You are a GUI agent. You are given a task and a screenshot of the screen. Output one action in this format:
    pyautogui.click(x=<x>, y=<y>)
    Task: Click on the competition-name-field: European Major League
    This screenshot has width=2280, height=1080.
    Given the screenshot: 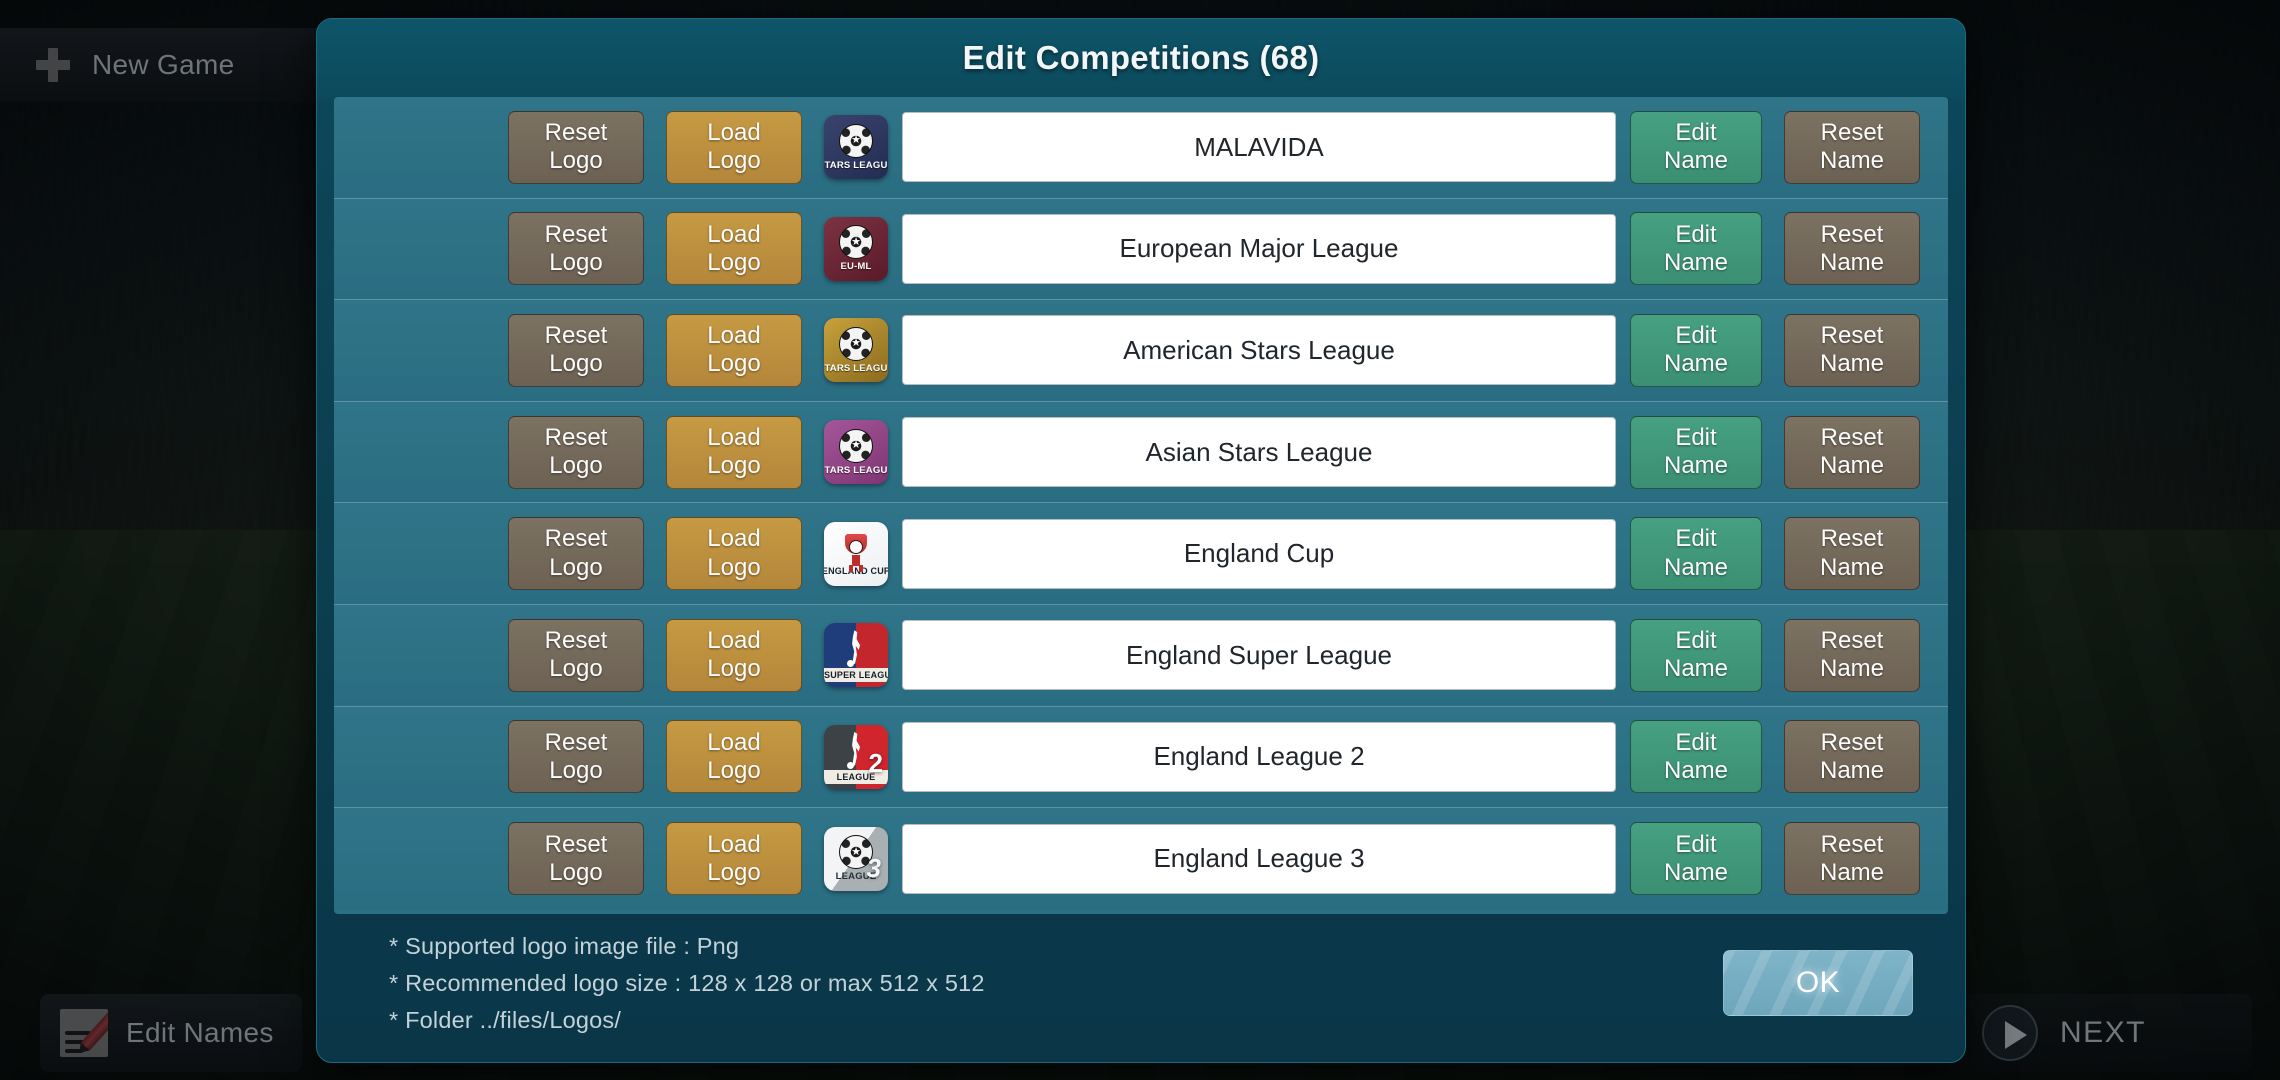 What is the action you would take?
    pyautogui.click(x=1259, y=248)
    